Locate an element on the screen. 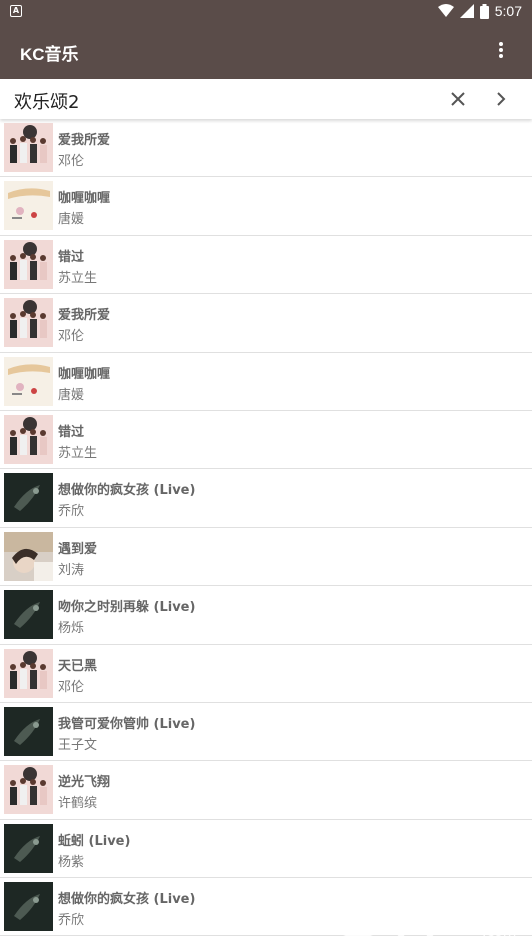 The width and height of the screenshot is (532, 946). watermark-logo: Q QQTN 腾牛网 .com is located at coordinates (423, 920).